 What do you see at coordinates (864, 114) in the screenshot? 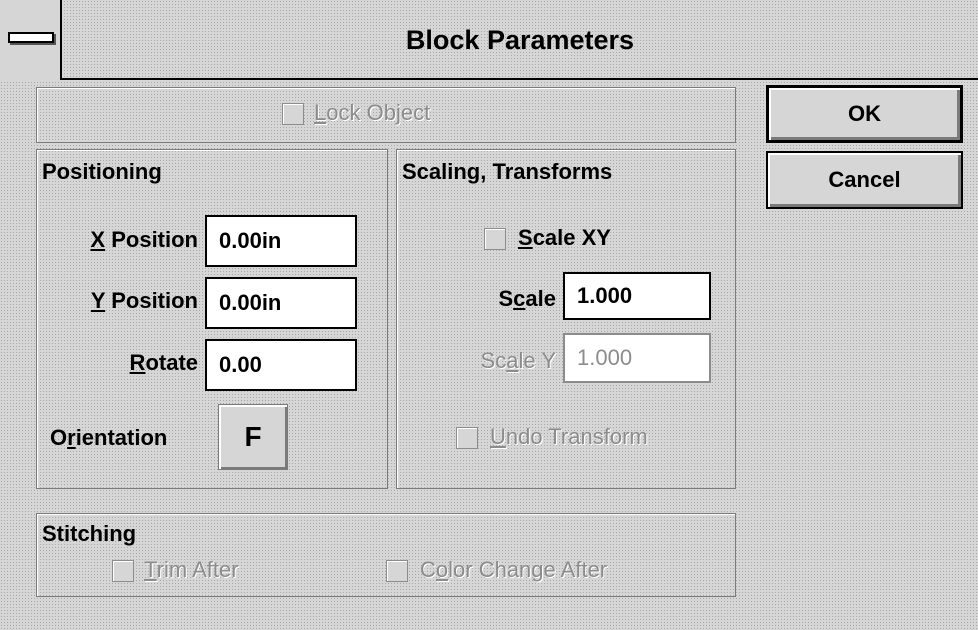
I see `ok-button: OK` at bounding box center [864, 114].